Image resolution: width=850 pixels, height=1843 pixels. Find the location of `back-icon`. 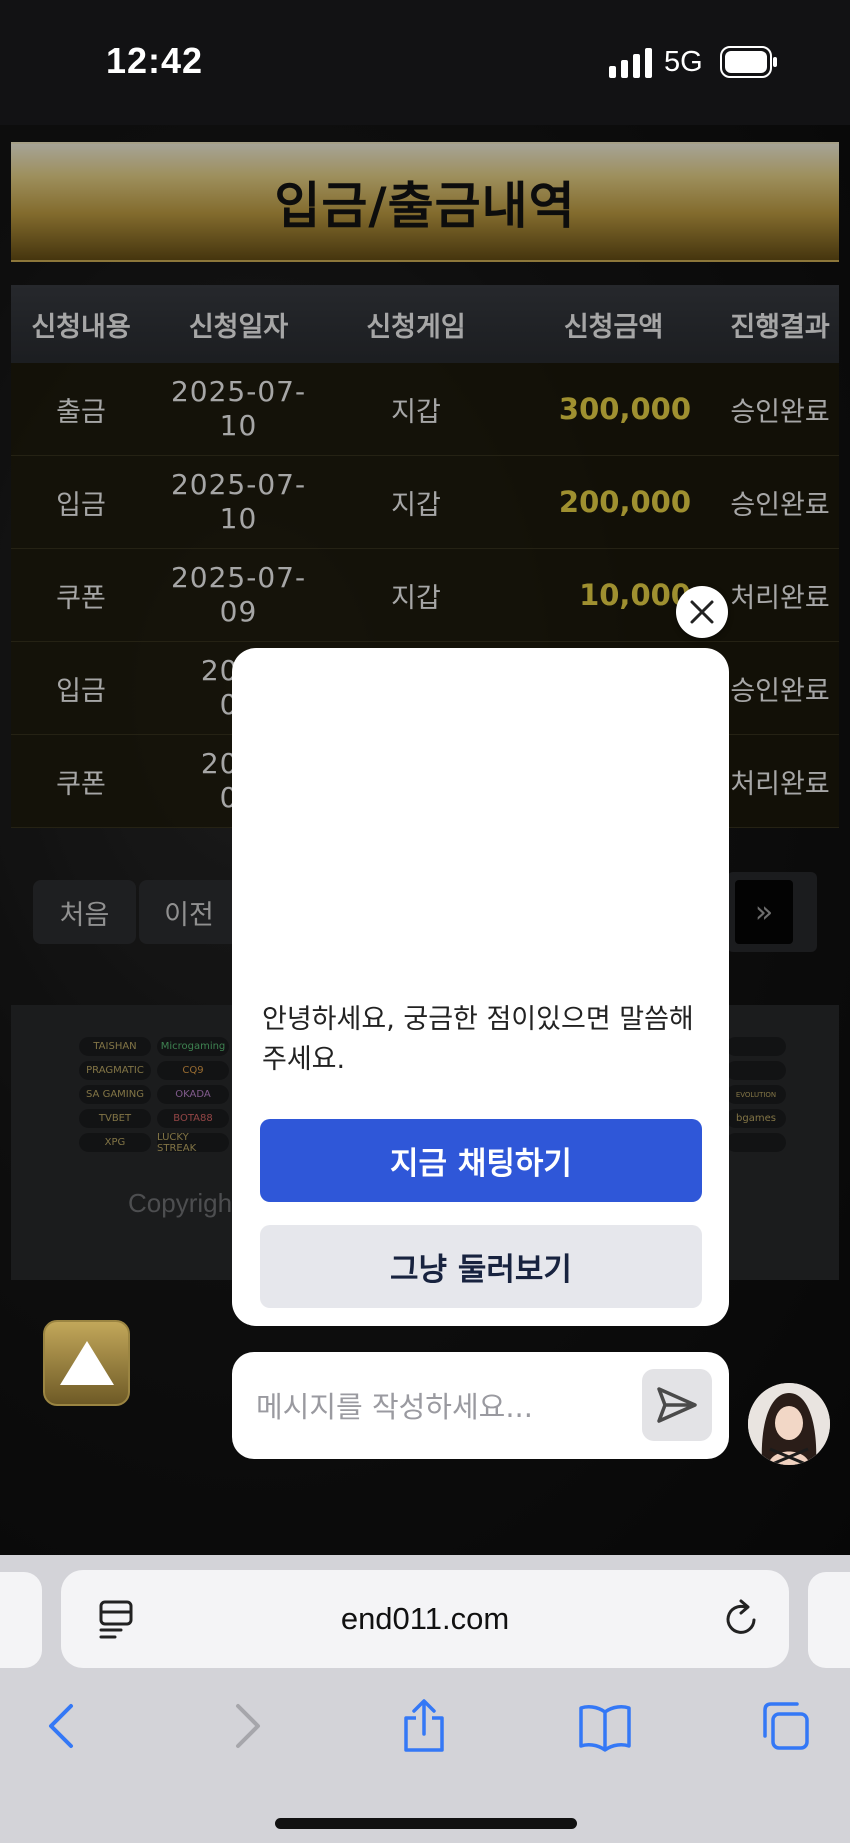

back-icon is located at coordinates (63, 1726).